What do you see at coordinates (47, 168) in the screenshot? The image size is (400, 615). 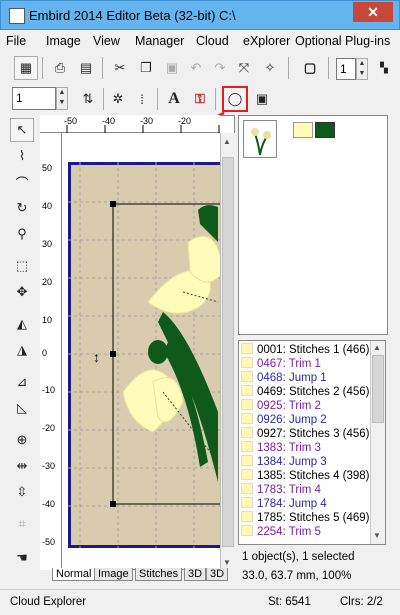 I see `v-tick-label: 50` at bounding box center [47, 168].